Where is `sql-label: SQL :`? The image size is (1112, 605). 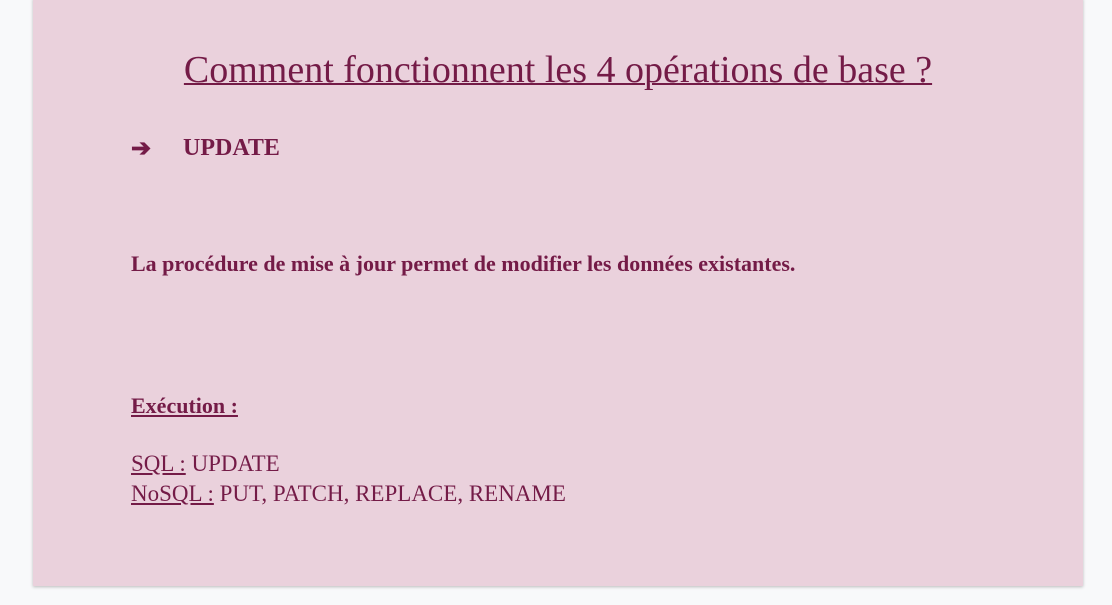
sql-label: SQL : is located at coordinates (158, 463).